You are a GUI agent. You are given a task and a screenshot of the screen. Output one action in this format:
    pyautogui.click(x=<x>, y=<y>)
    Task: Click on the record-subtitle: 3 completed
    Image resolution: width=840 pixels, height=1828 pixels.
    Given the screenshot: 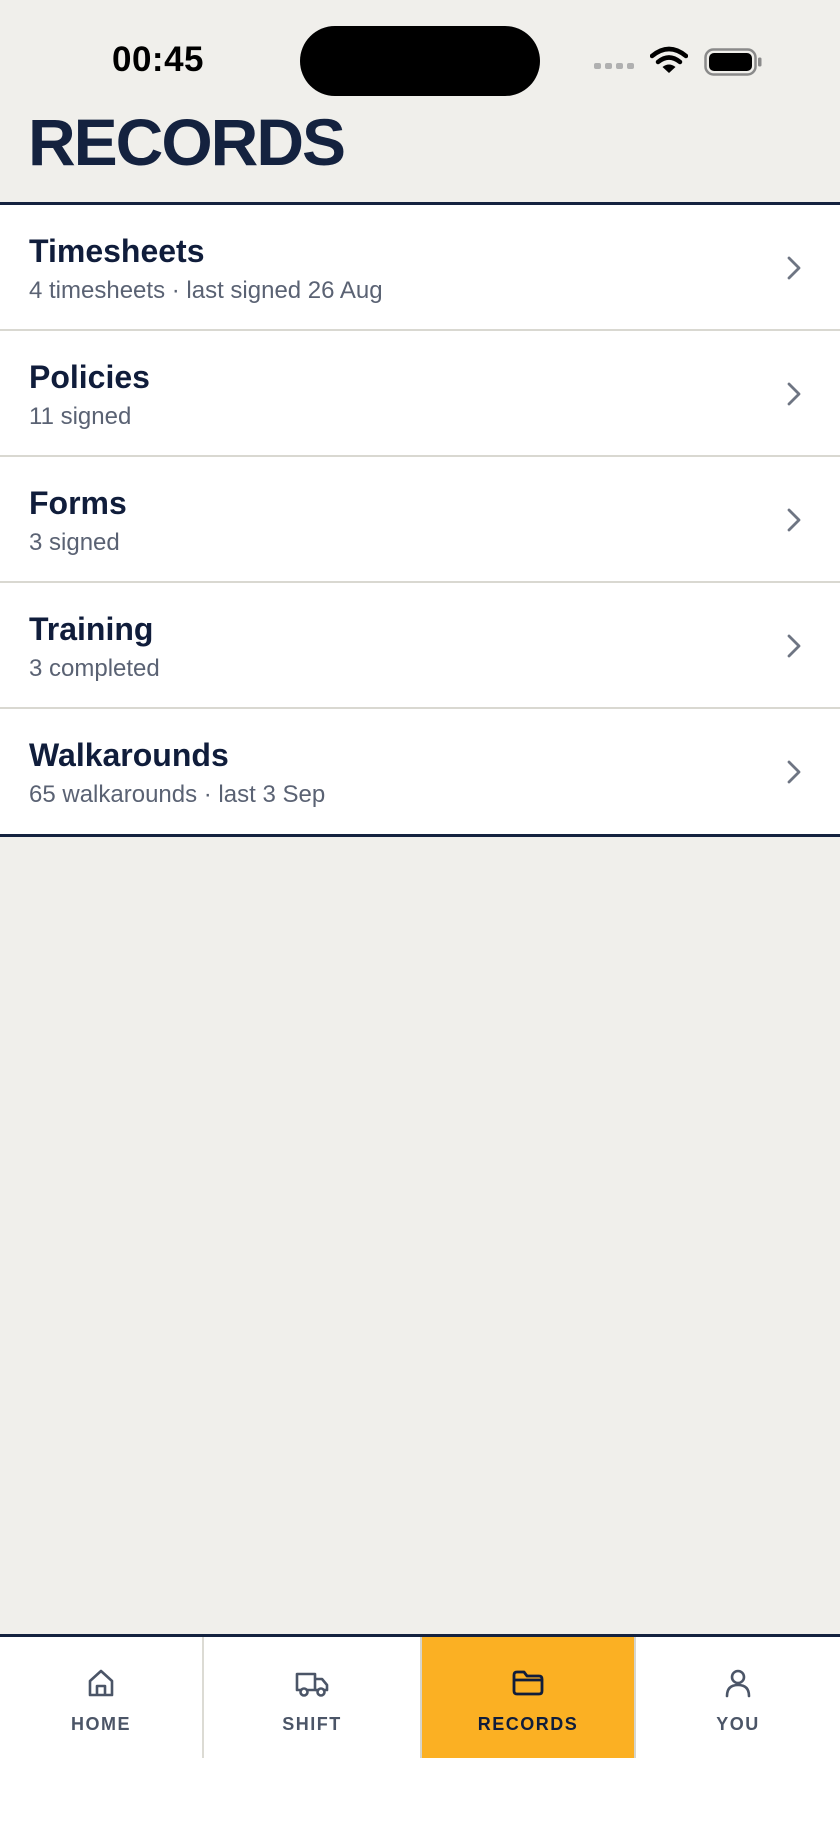 What is the action you would take?
    pyautogui.click(x=94, y=668)
    